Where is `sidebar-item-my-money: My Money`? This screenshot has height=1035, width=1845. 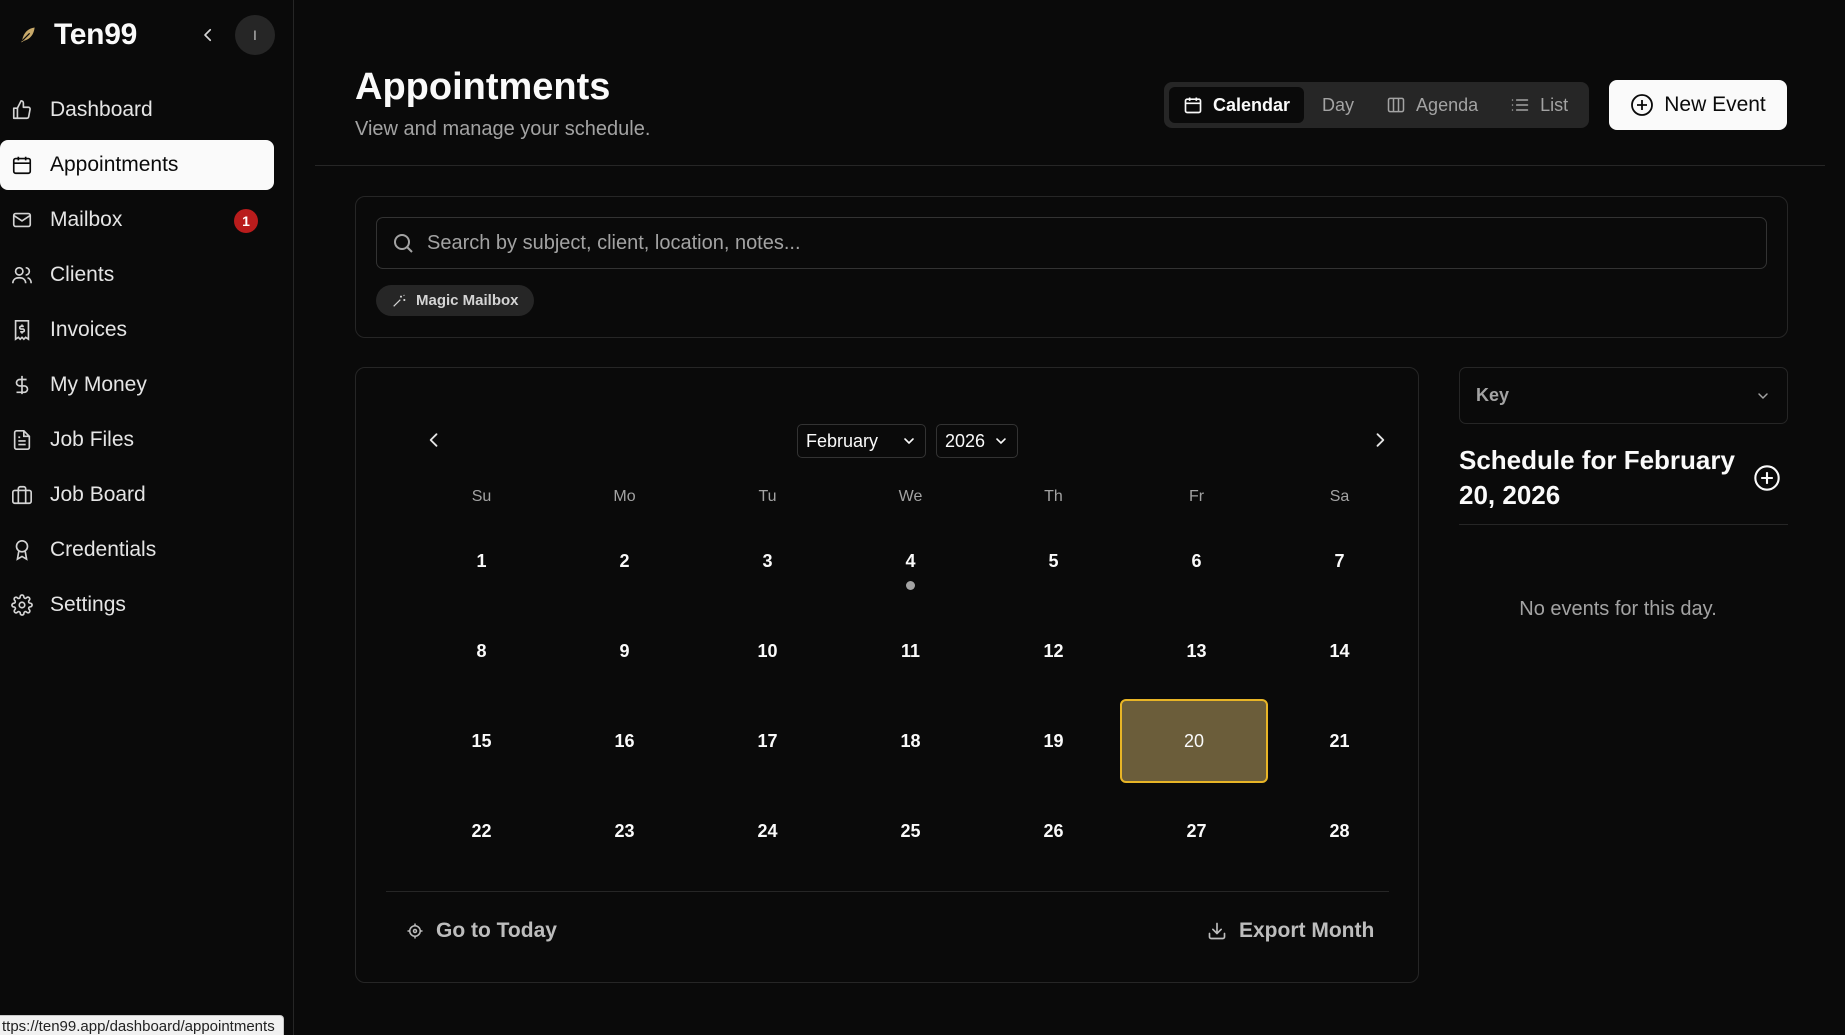
sidebar-item-my-money: My Money is located at coordinates (137, 385).